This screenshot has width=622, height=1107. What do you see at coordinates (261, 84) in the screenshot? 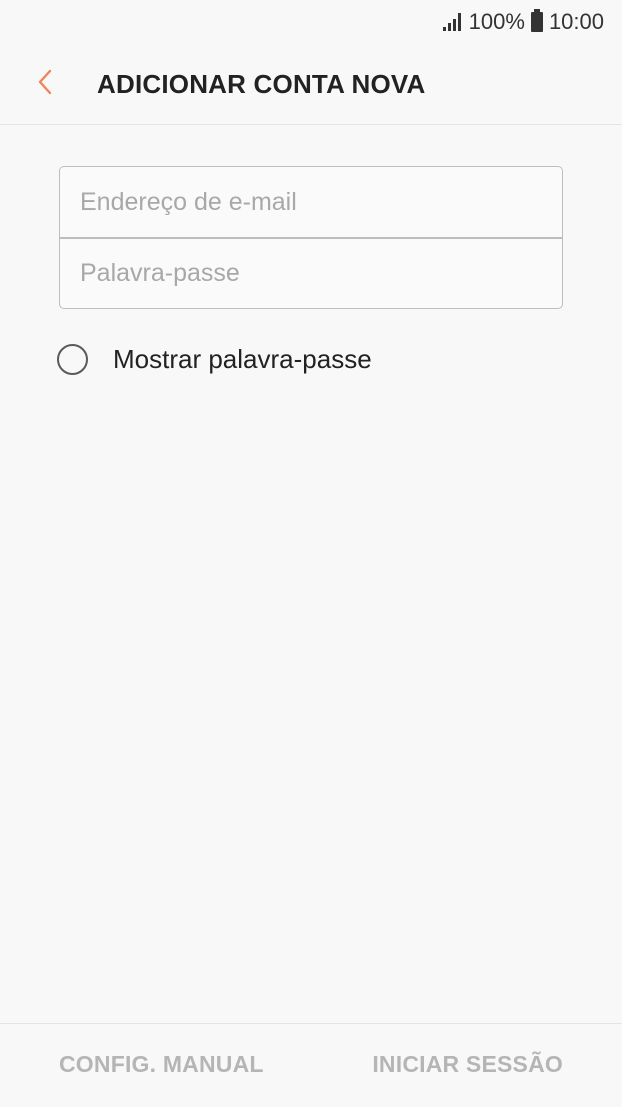
I see `page-title: ADICIONAR CONTA NOVA` at bounding box center [261, 84].